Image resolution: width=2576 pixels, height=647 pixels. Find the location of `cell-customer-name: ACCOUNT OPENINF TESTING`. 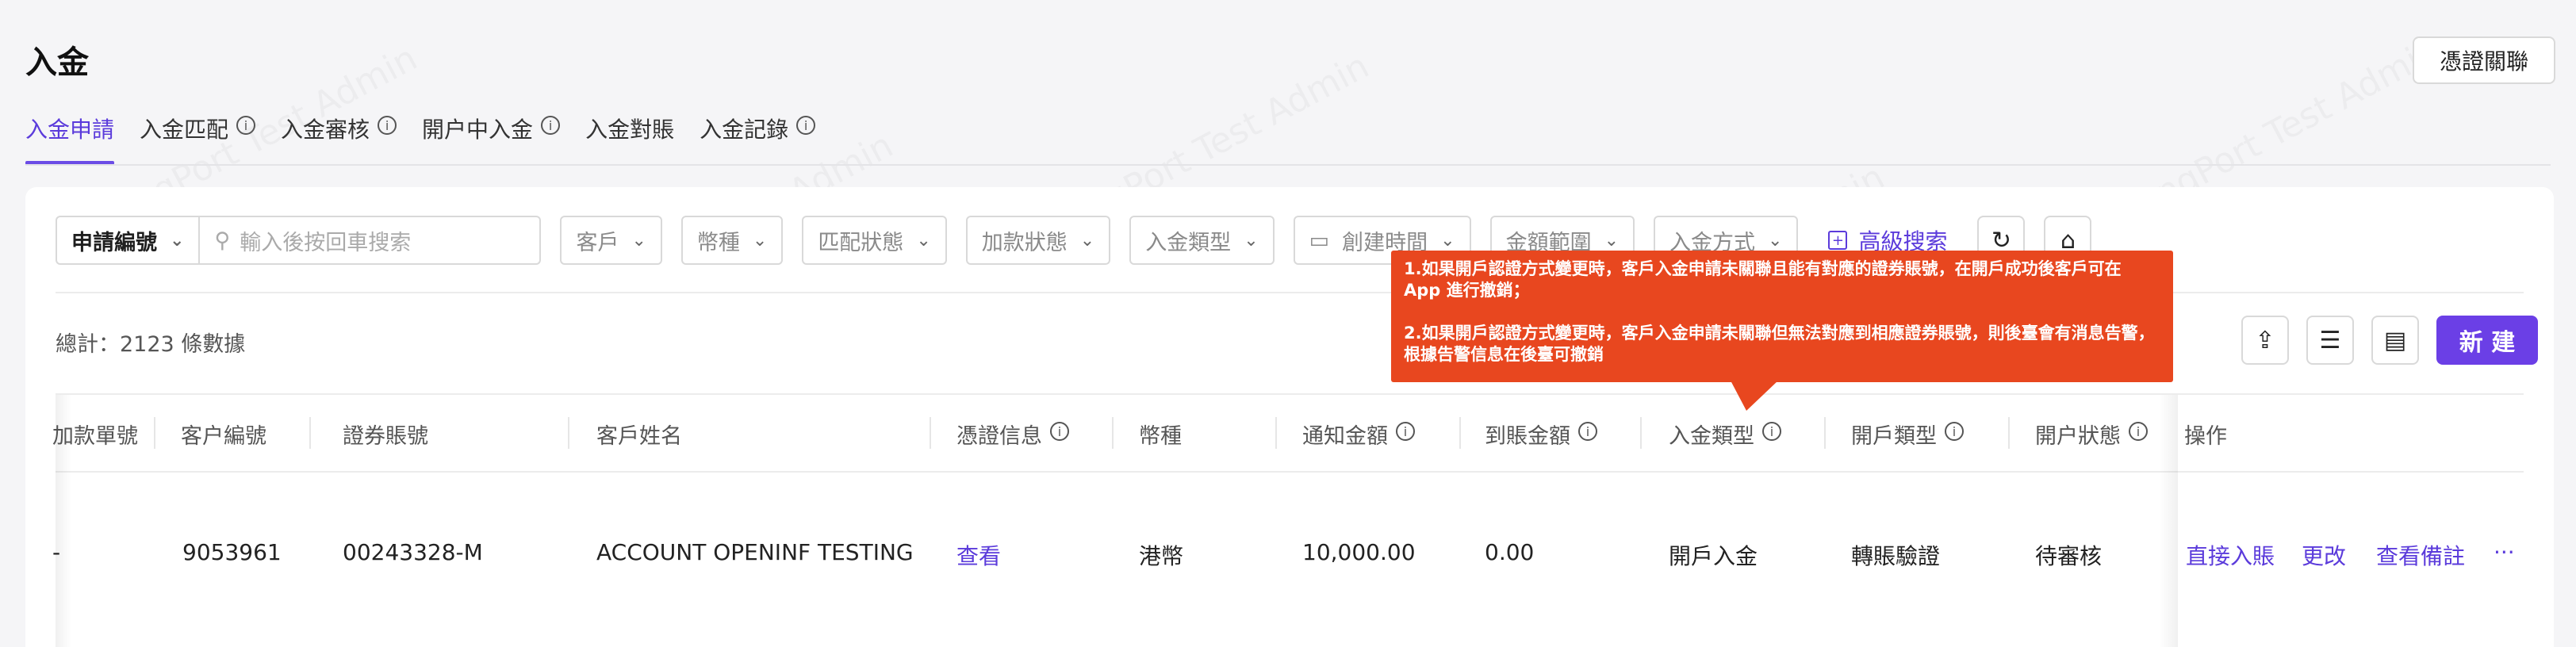

cell-customer-name: ACCOUNT OPENINF TESTING is located at coordinates (755, 552).